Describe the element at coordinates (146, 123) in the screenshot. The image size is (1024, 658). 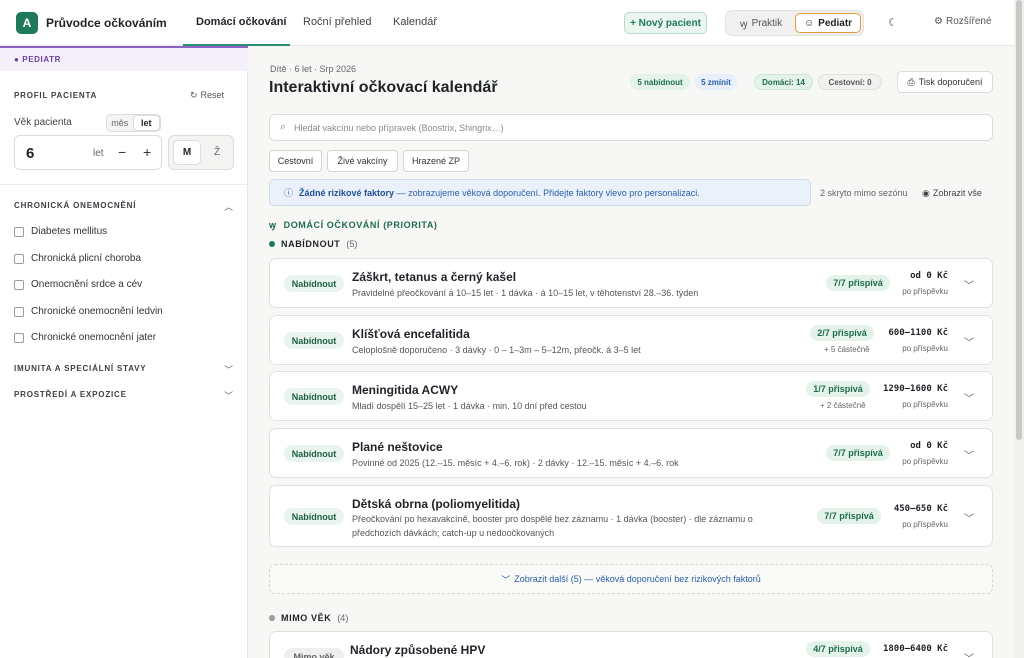
I see `unit-year-button: let` at that location.